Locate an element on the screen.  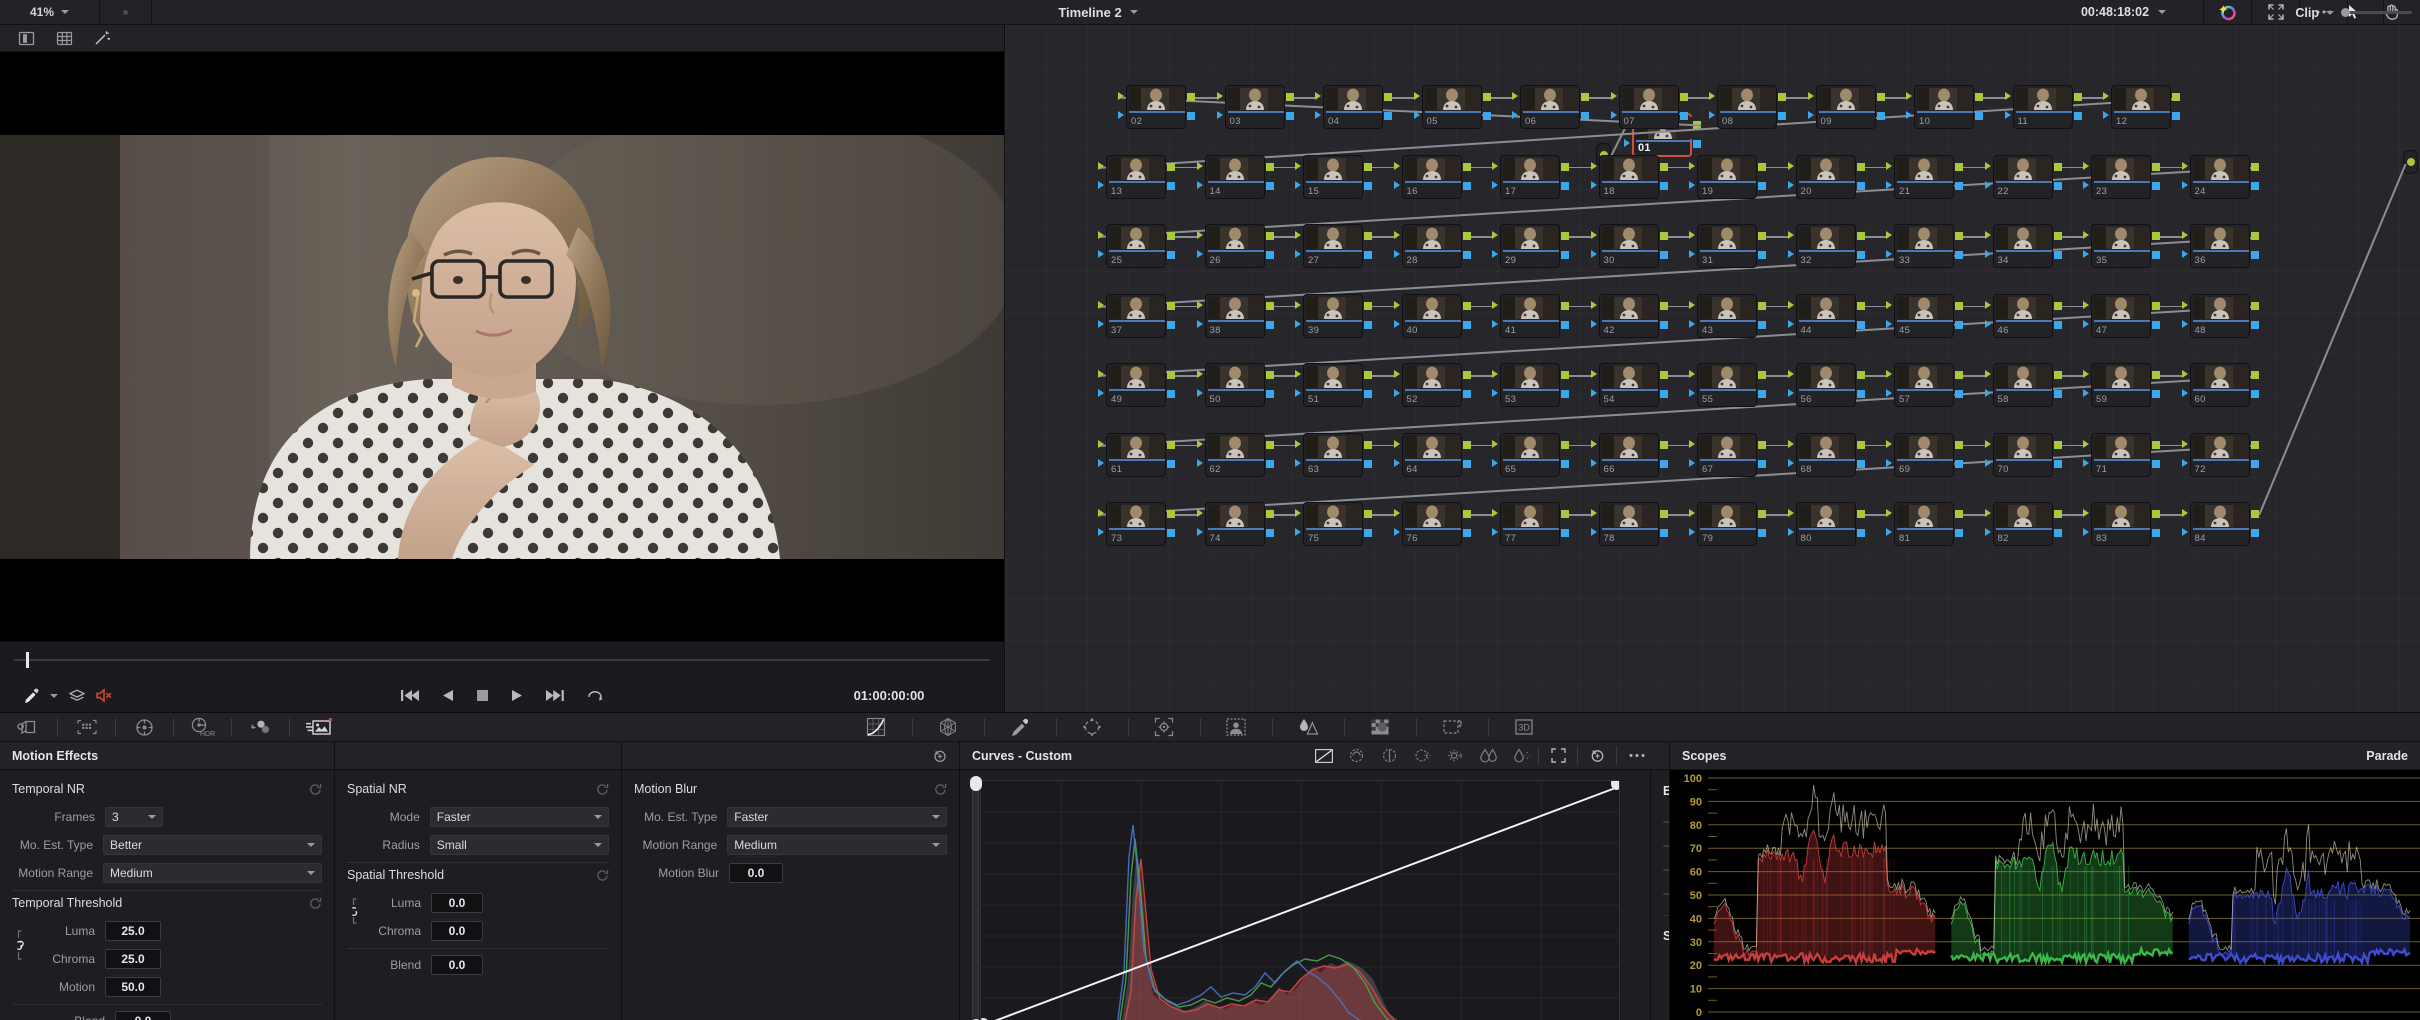
node: 45 is located at coordinates (1924, 315).